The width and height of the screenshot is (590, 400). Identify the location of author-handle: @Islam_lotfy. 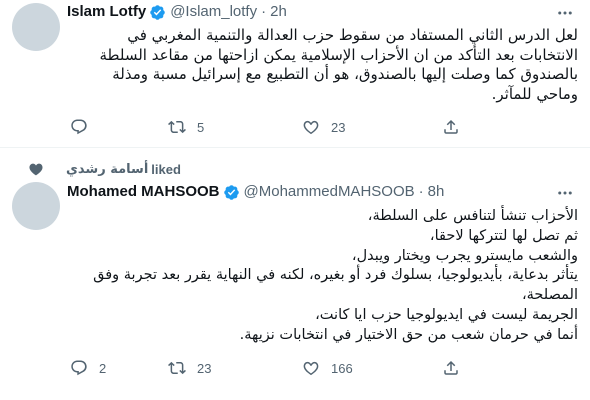
(213, 12).